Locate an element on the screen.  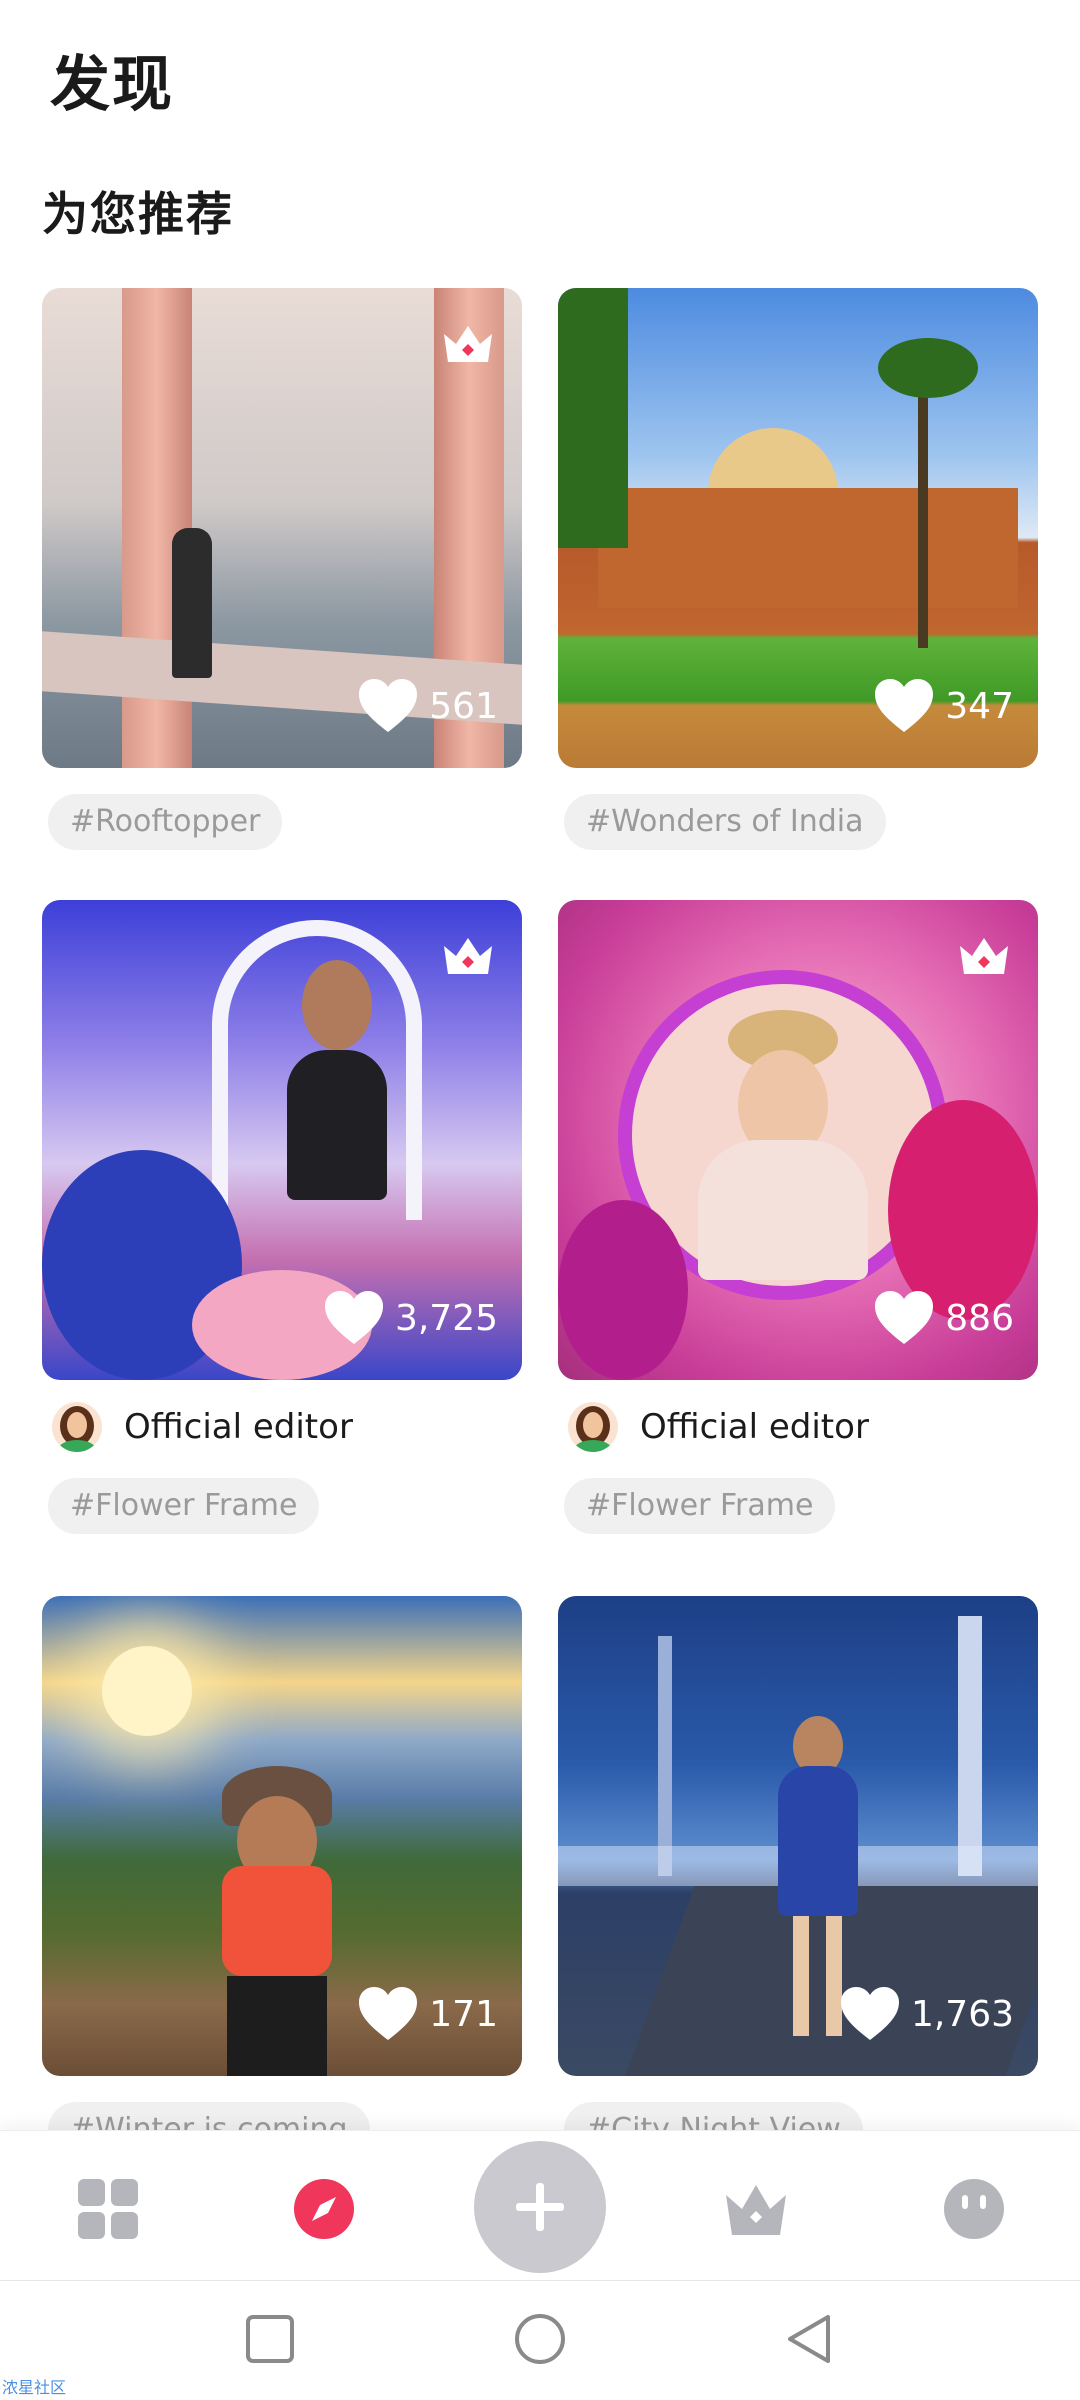
like-count-value: 171 is located at coordinates (463, 2014).